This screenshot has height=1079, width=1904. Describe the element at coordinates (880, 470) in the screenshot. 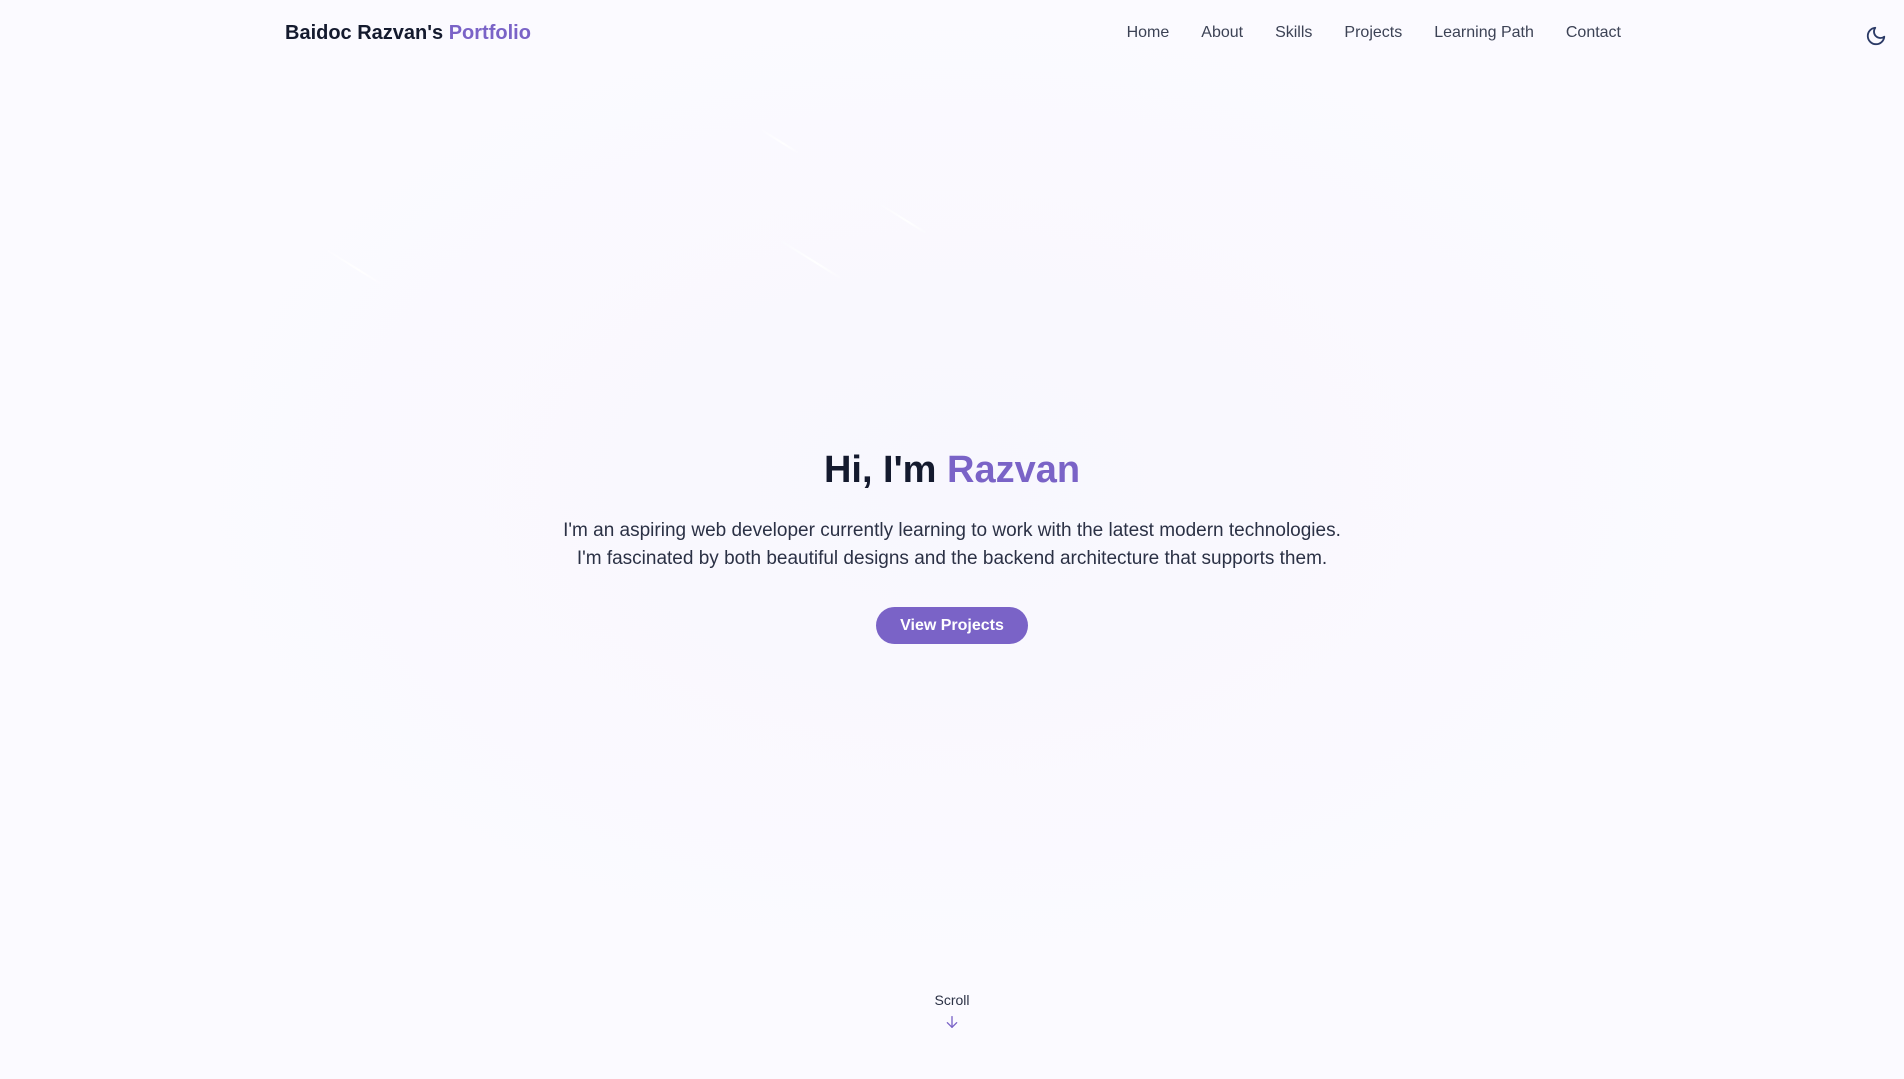

I see `hero-title-prefix: Hi, I'm` at that location.